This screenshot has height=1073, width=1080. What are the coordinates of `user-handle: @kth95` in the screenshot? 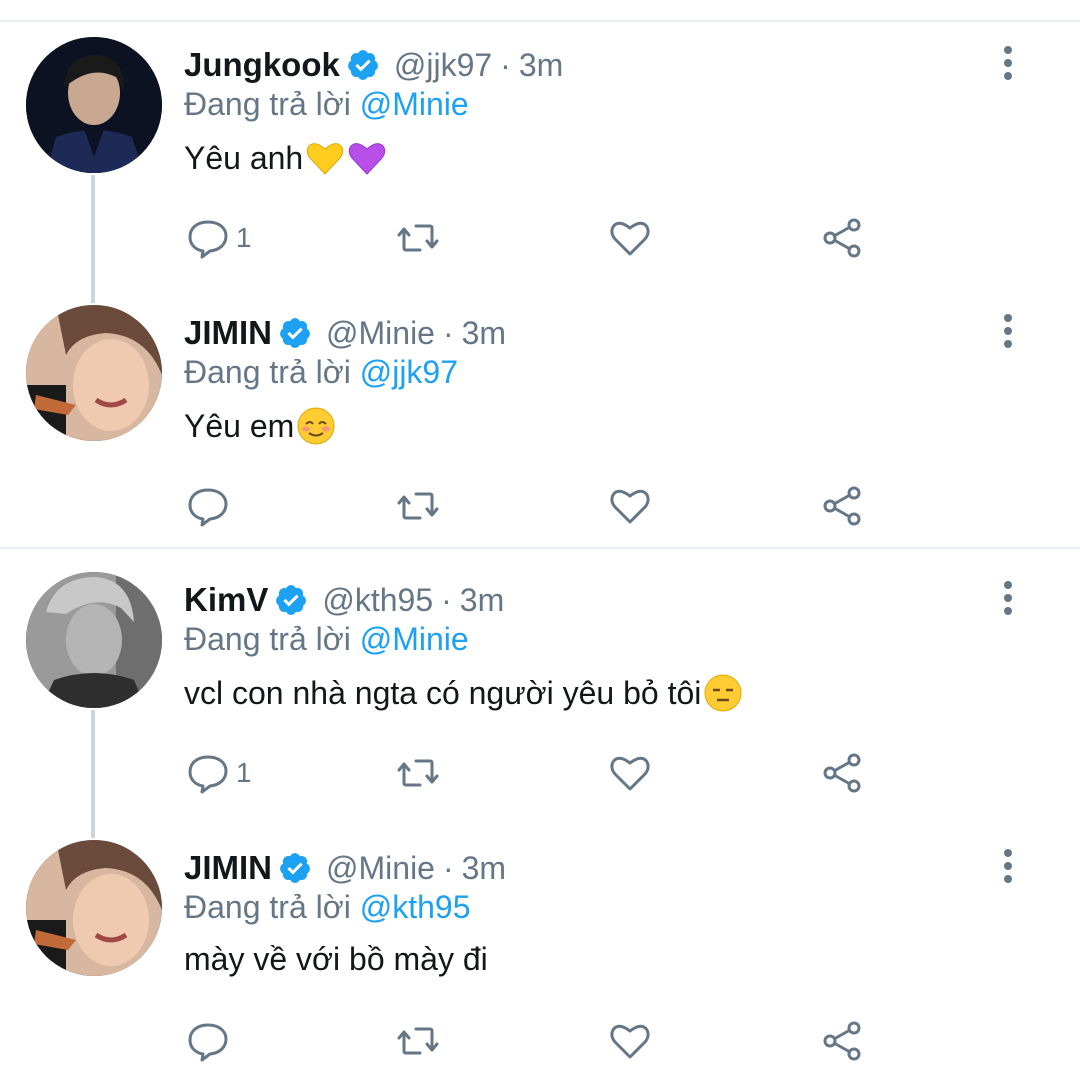 It's located at (377, 600).